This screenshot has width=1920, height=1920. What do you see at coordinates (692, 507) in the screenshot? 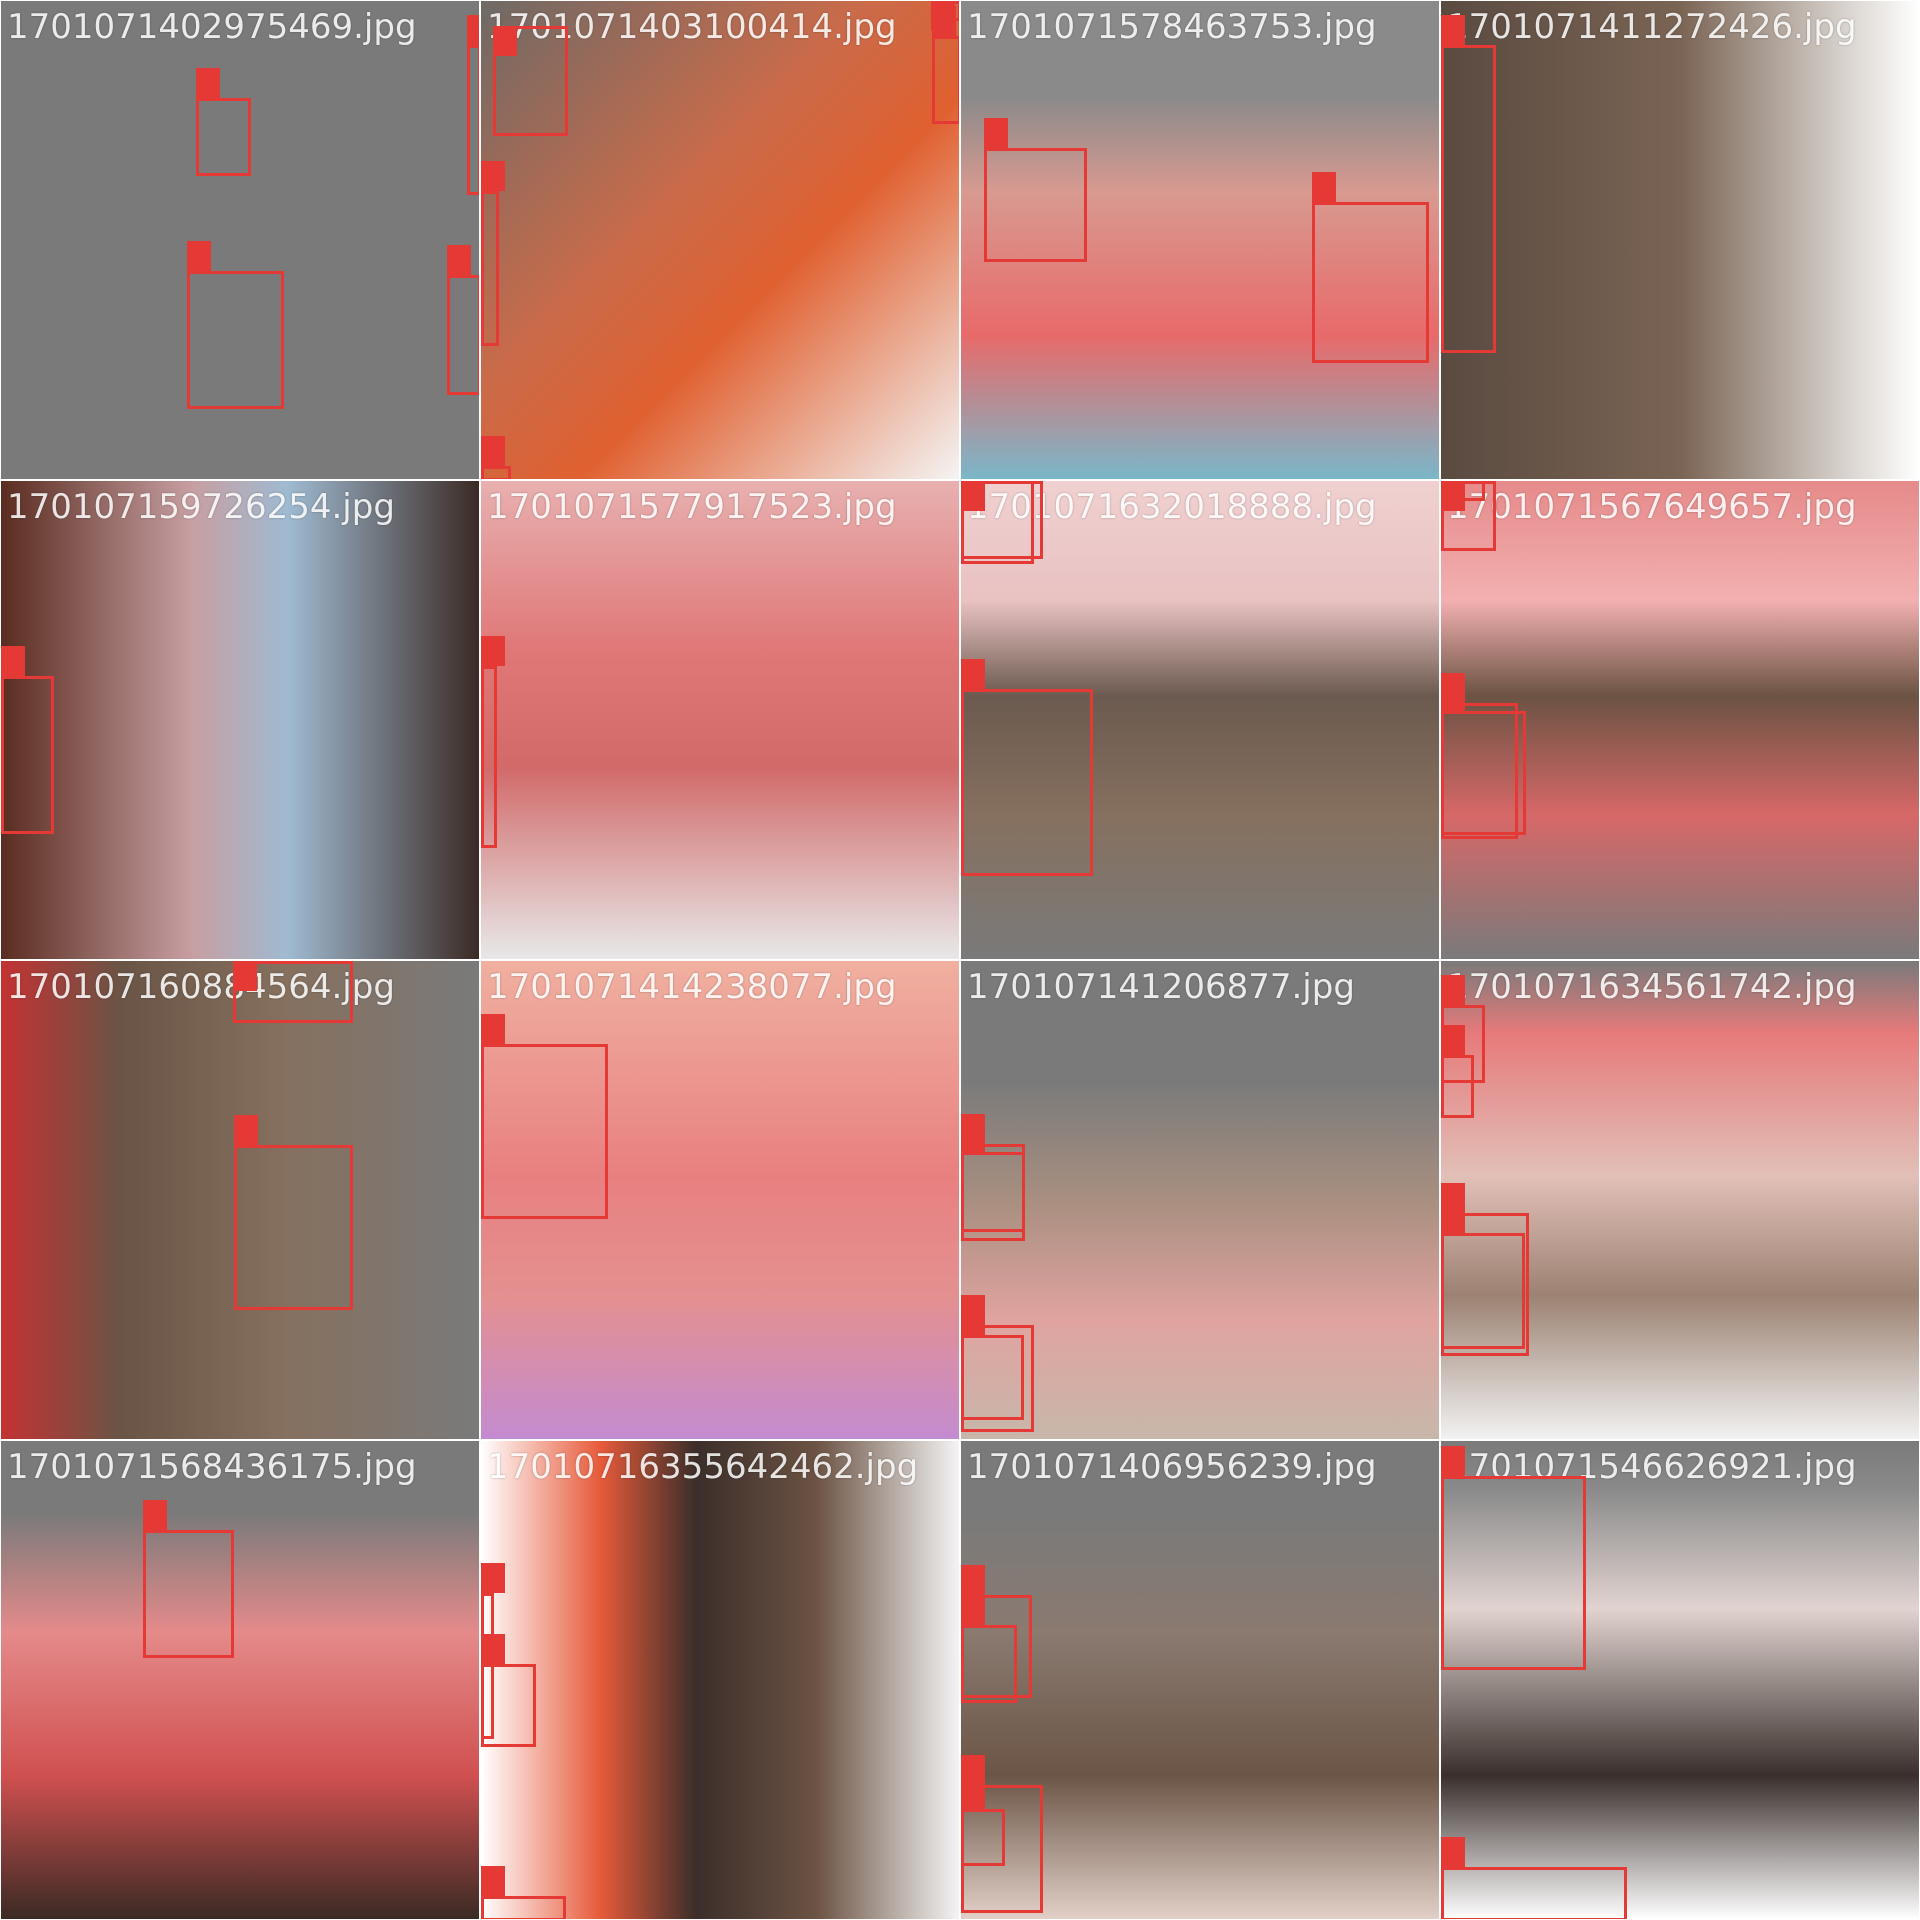
I see `tile-filename: 1701071577917523.jpg` at bounding box center [692, 507].